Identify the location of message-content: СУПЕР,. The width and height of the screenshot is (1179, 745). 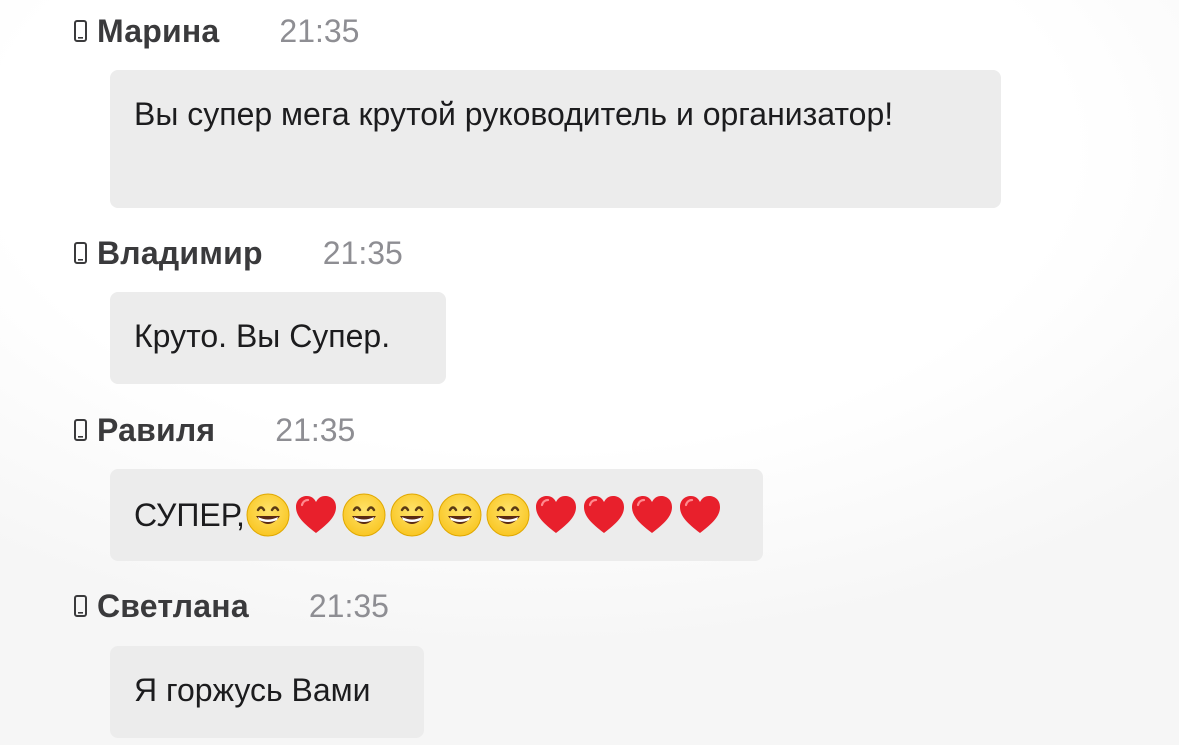
(429, 515).